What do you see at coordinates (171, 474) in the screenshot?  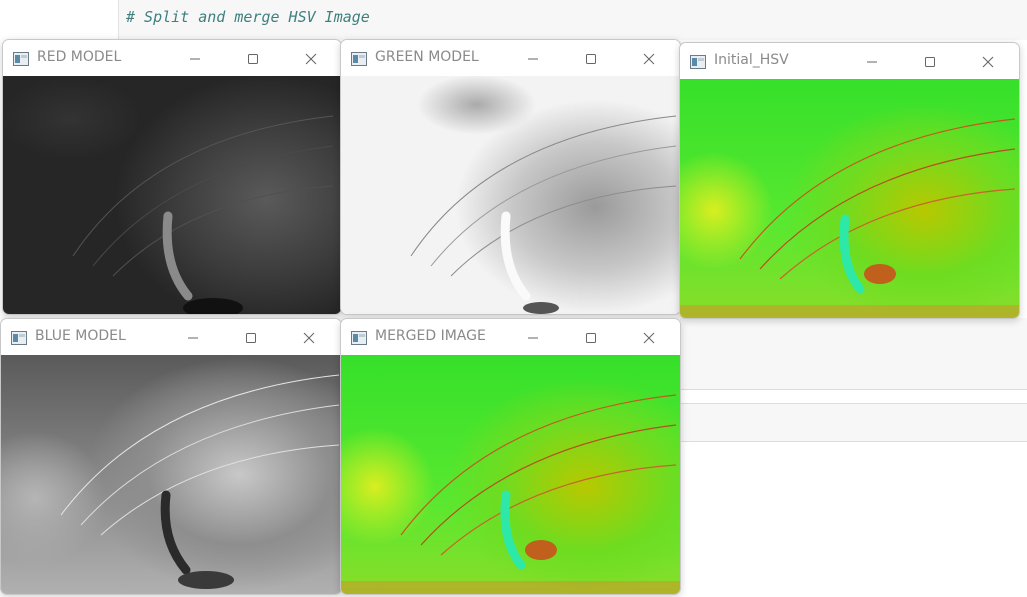 I see `blue-channel-image` at bounding box center [171, 474].